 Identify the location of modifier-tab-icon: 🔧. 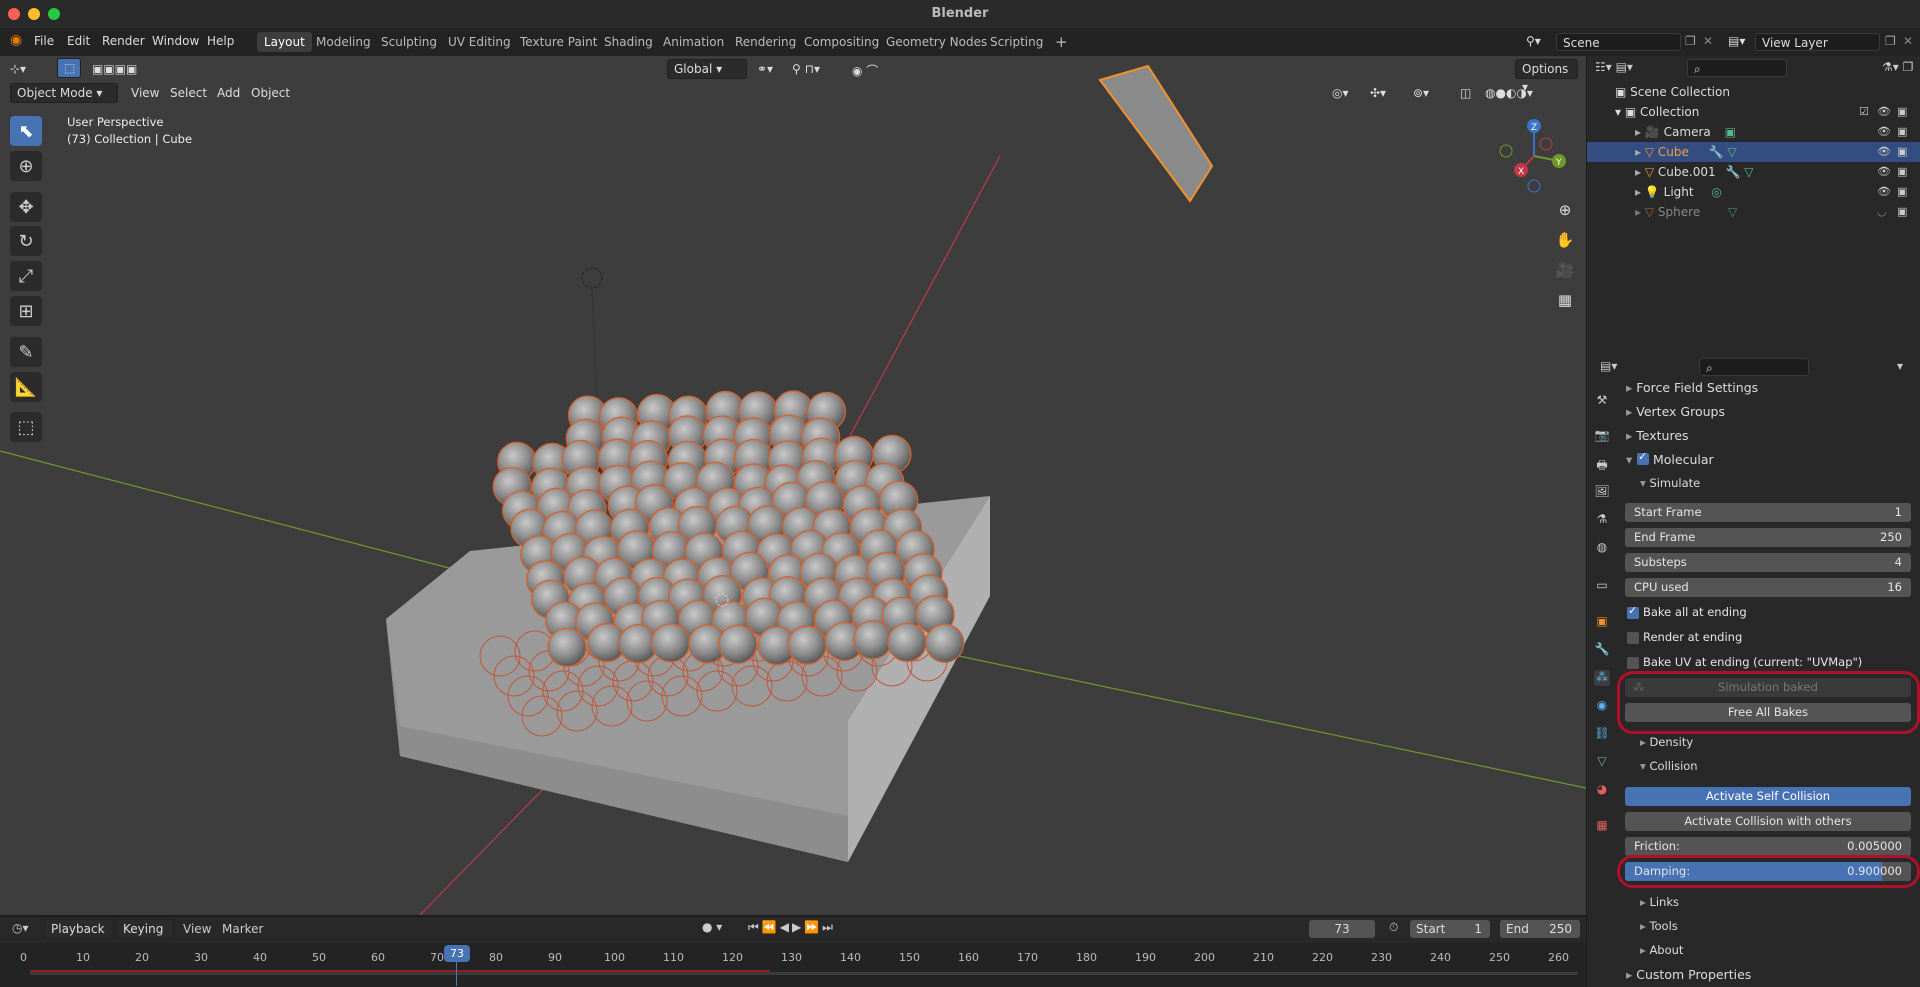
(1602, 650).